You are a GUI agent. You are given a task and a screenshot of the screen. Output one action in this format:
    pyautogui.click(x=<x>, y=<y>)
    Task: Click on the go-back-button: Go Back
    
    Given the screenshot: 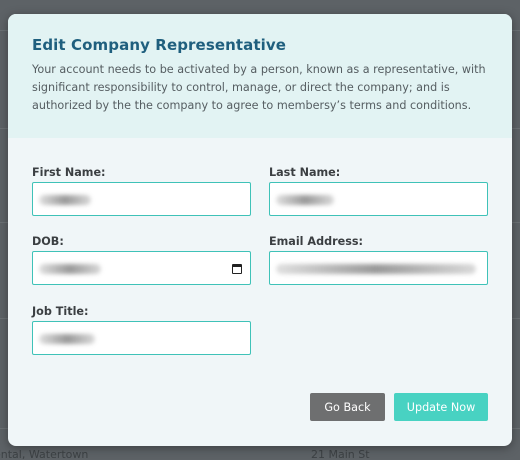 What is the action you would take?
    pyautogui.click(x=347, y=407)
    